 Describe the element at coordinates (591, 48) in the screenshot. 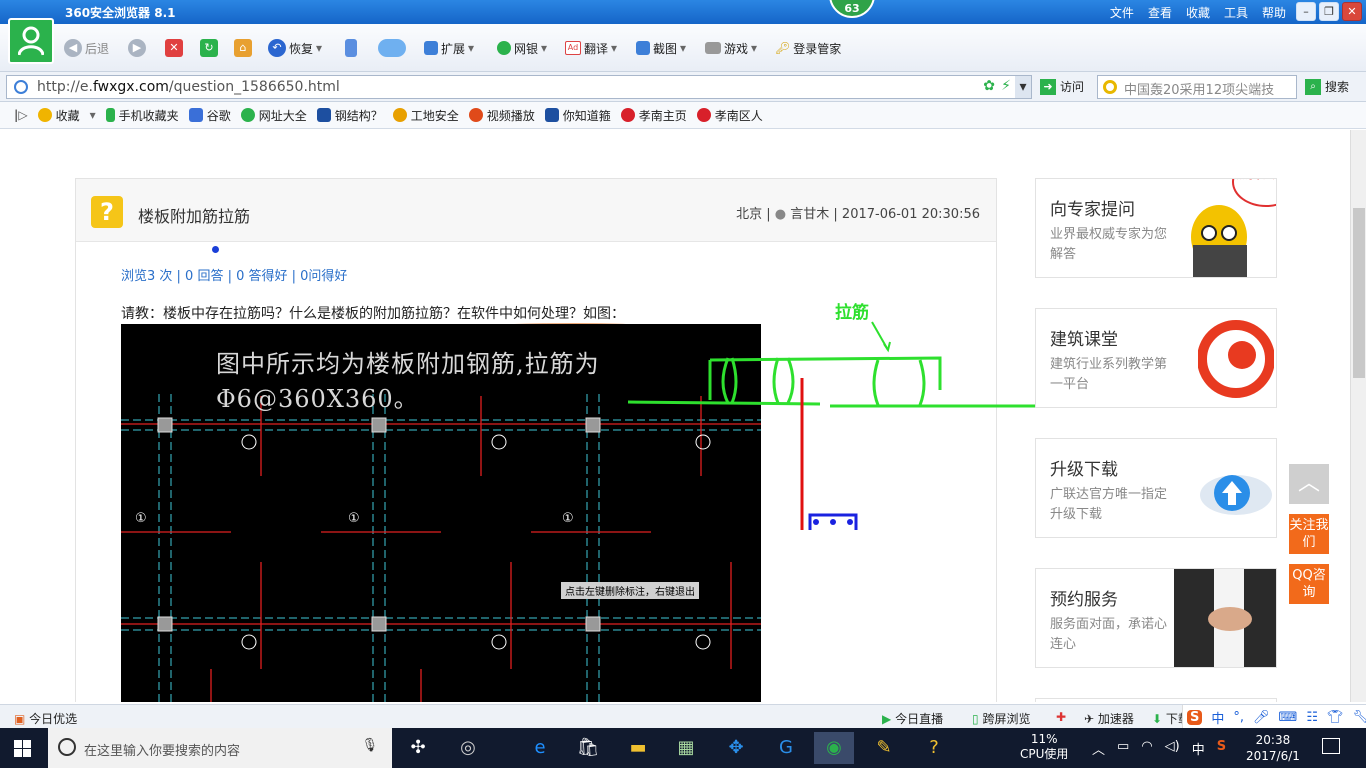

I see `translate-button: Ad 翻译 ▾` at that location.